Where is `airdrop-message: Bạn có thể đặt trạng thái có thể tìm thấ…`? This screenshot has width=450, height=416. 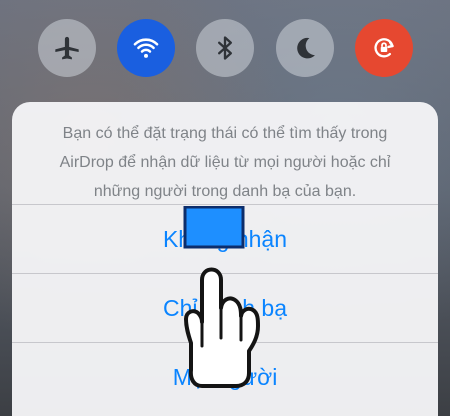
airdrop-message: Bạn có thể đặt trạng thái có thể tìm thấ… is located at coordinates (225, 162).